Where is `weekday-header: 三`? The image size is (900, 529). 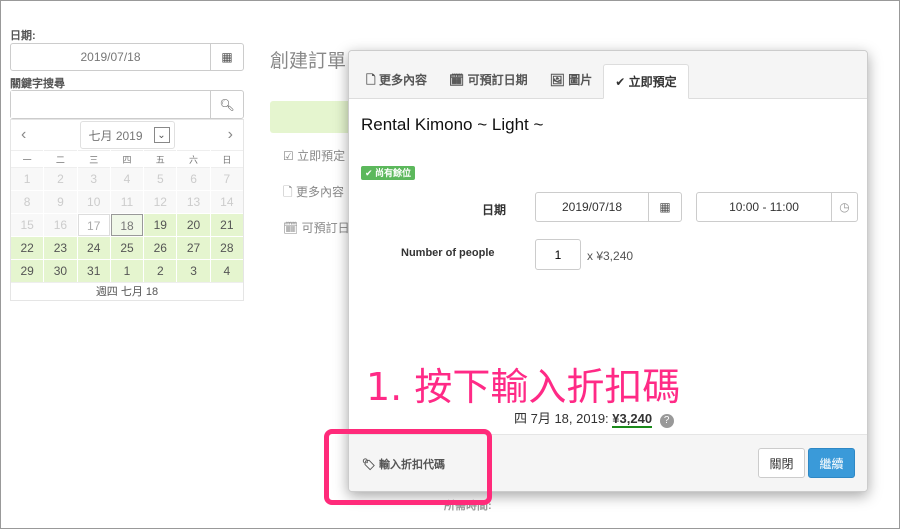
weekday-header: 三 is located at coordinates (93, 159).